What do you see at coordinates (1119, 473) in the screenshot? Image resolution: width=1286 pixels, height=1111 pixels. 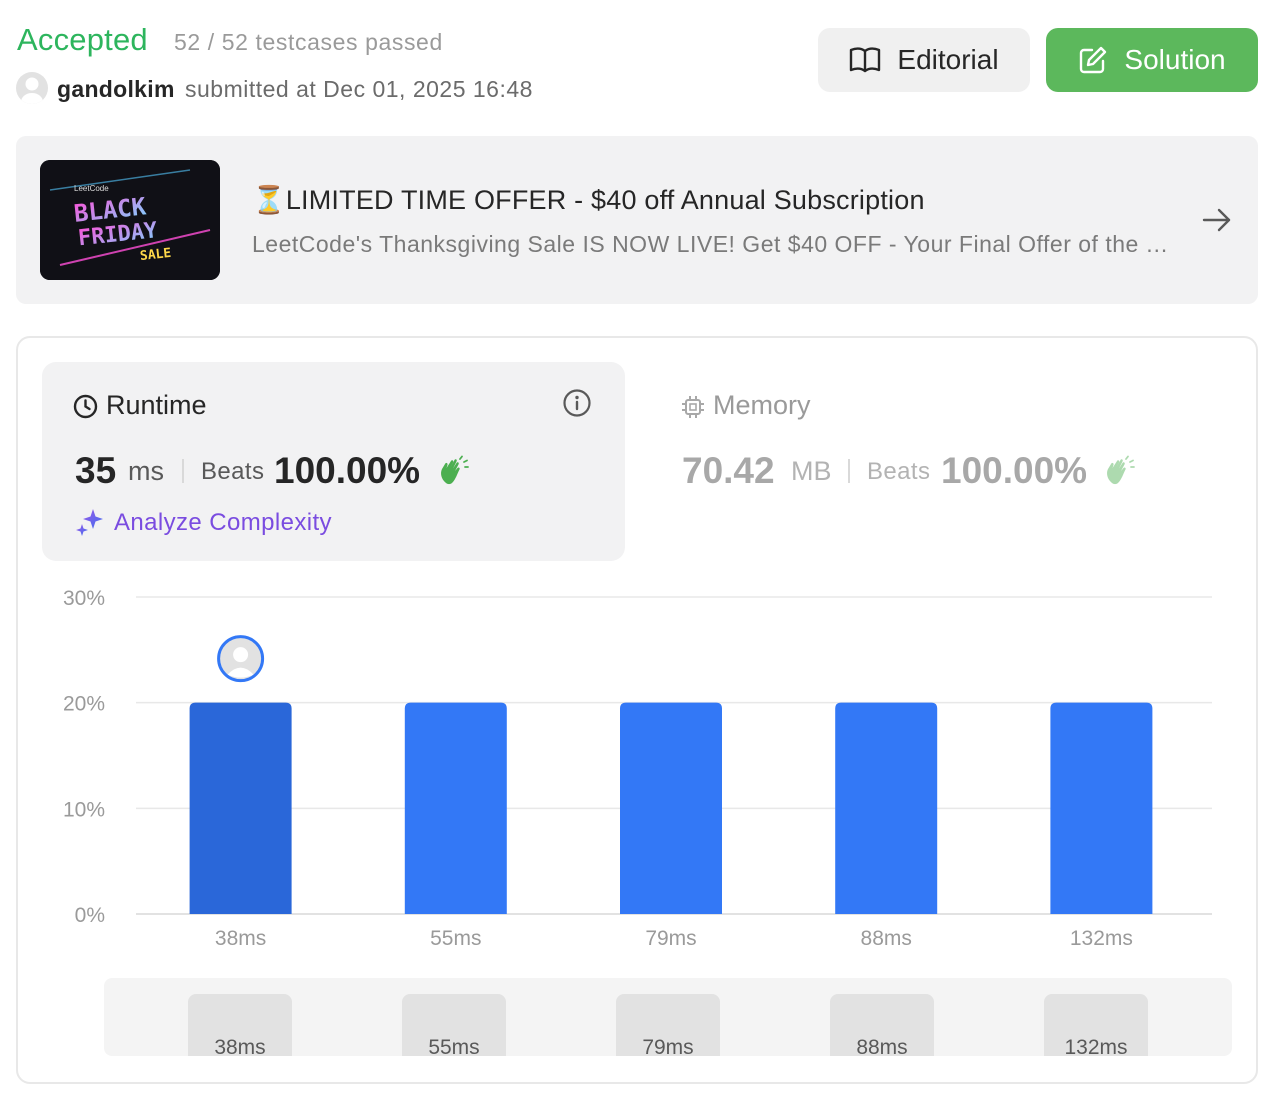 I see `memory-clap-icon` at bounding box center [1119, 473].